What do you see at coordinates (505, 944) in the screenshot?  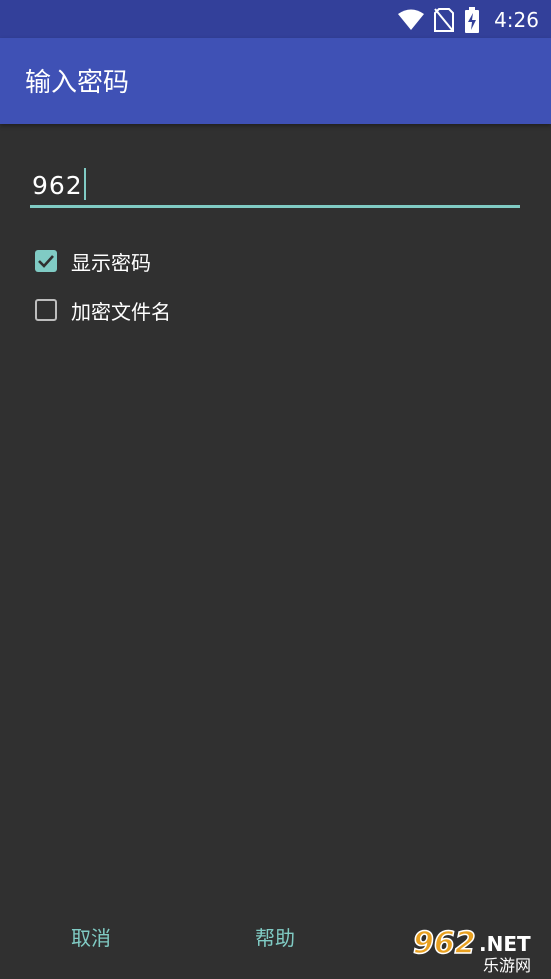 I see `watermark-suffix: .NET` at bounding box center [505, 944].